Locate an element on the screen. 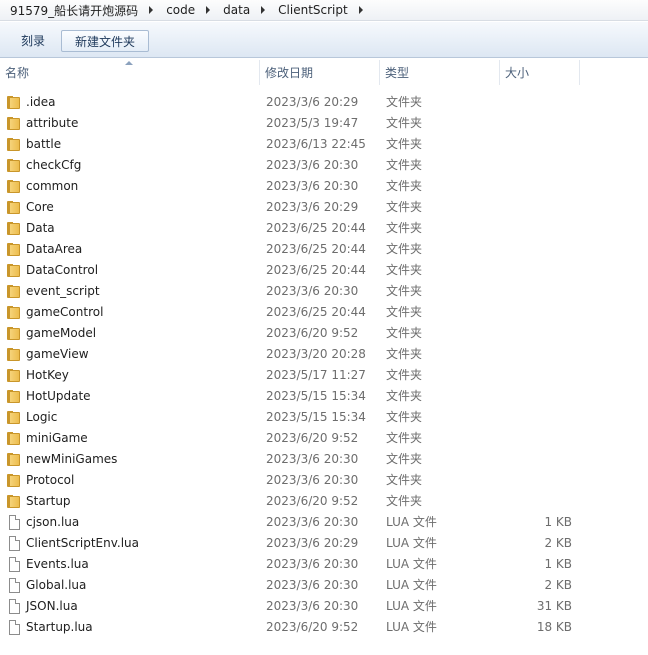 This screenshot has width=648, height=655. file-list-row: Startup.lua 2023/6/20 9:52 LUA 文件 18 KB is located at coordinates (324, 627).